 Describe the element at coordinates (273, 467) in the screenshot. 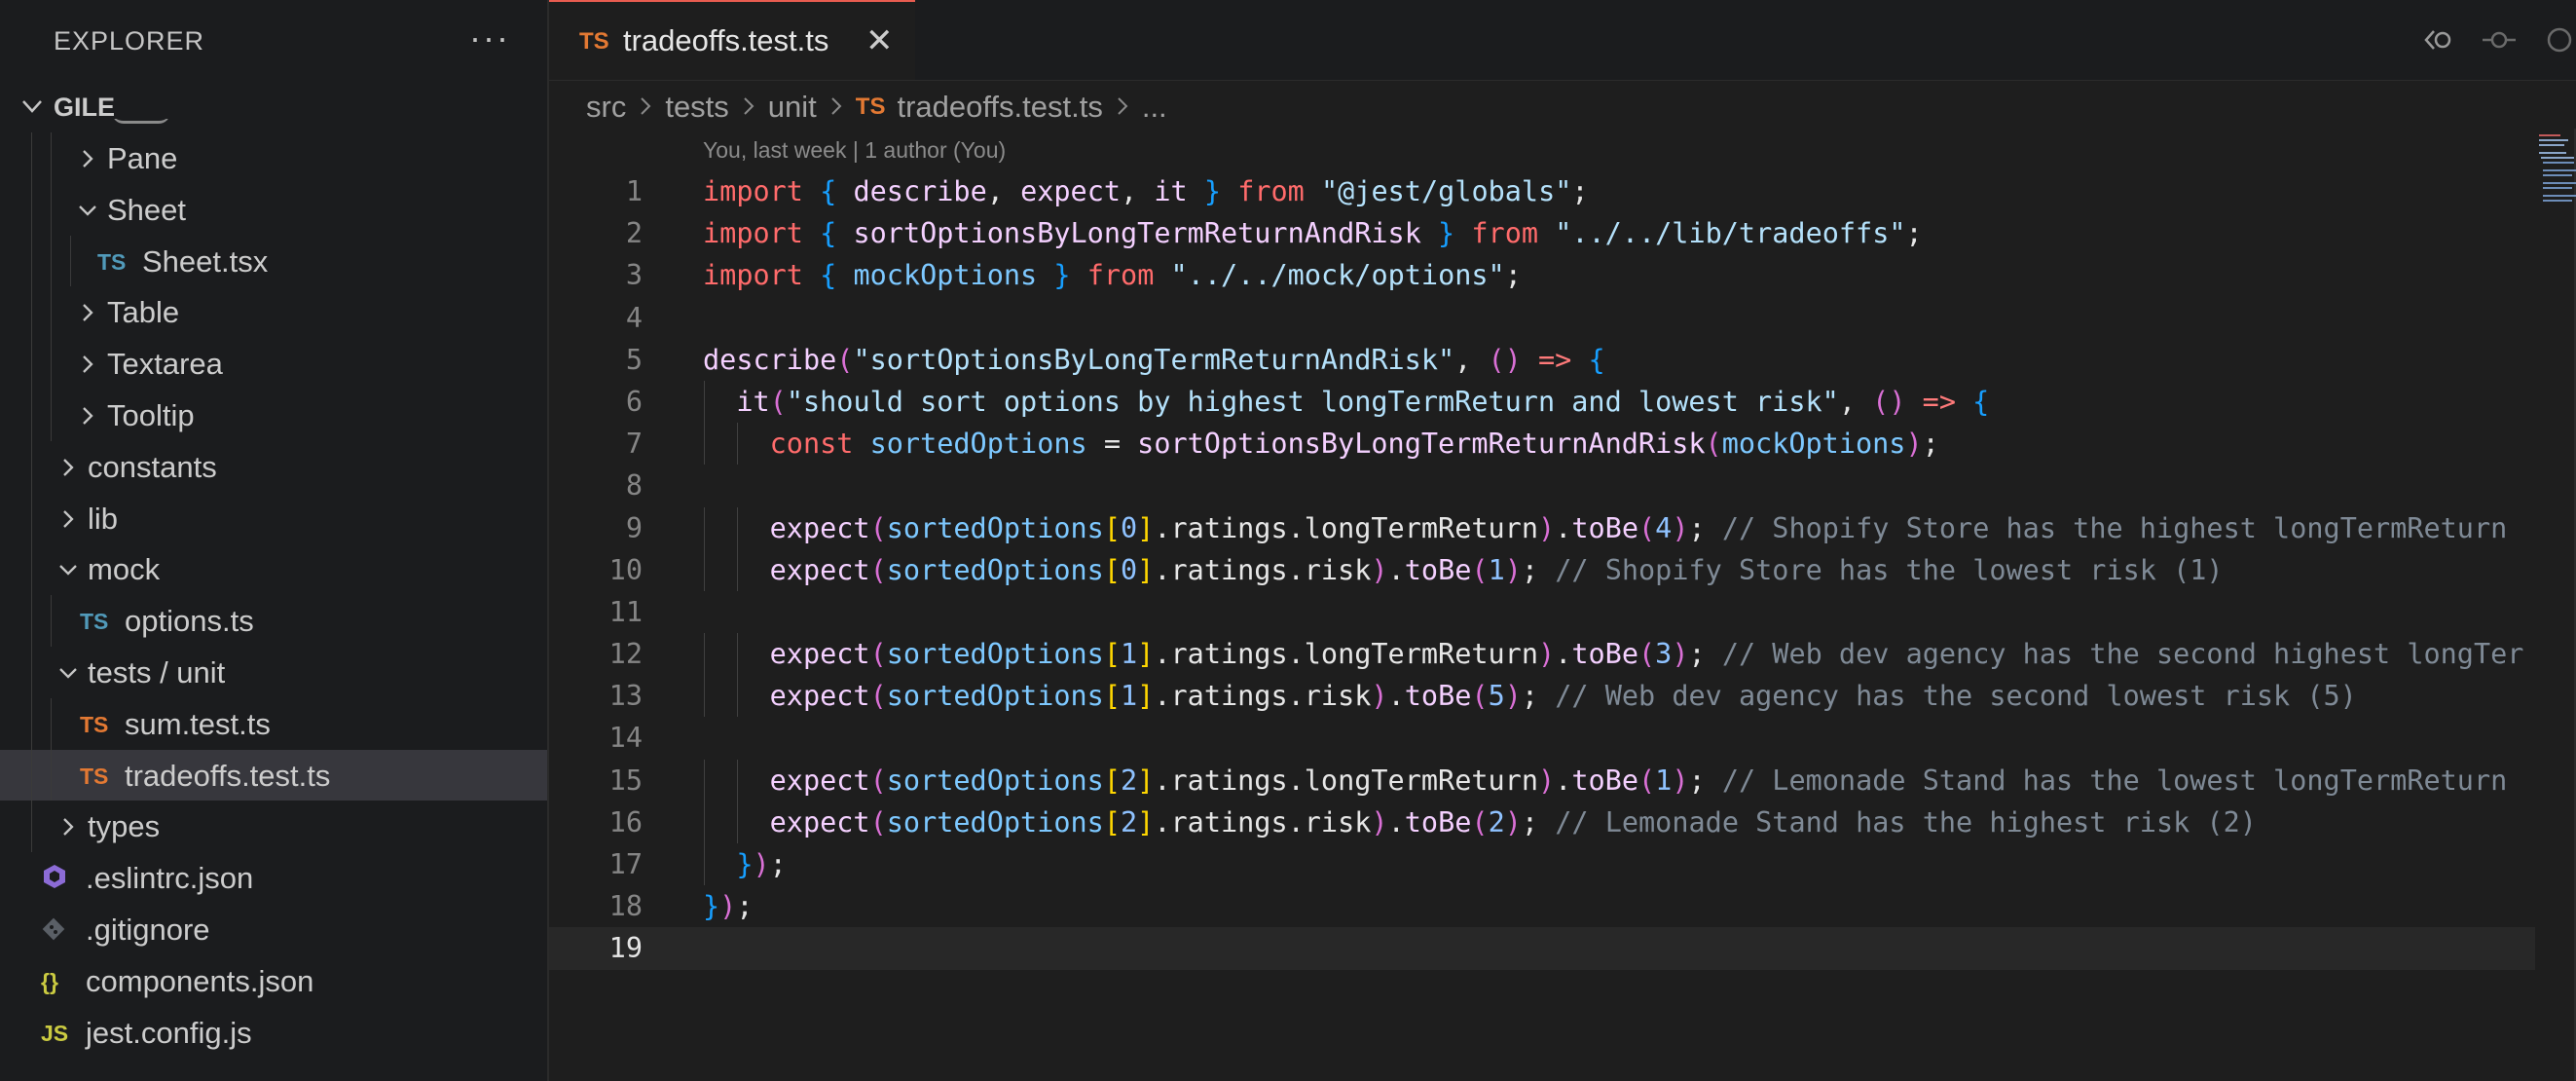

I see `tree-folder: constants` at that location.